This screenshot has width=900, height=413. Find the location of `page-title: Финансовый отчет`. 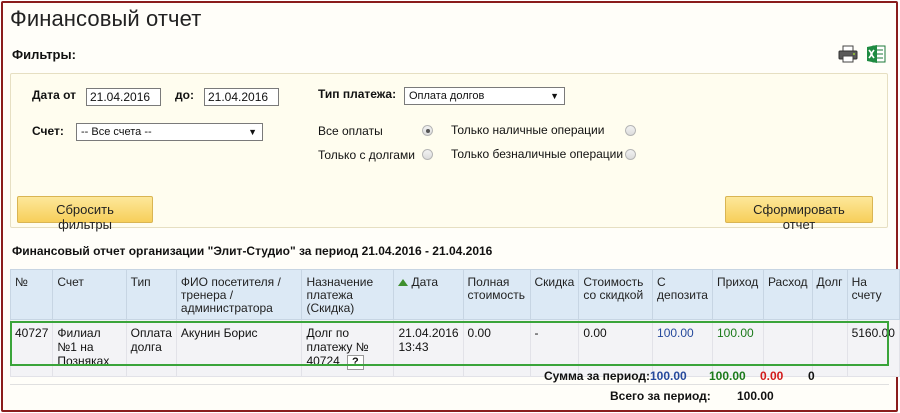

page-title: Финансовый отчет is located at coordinates (106, 18).